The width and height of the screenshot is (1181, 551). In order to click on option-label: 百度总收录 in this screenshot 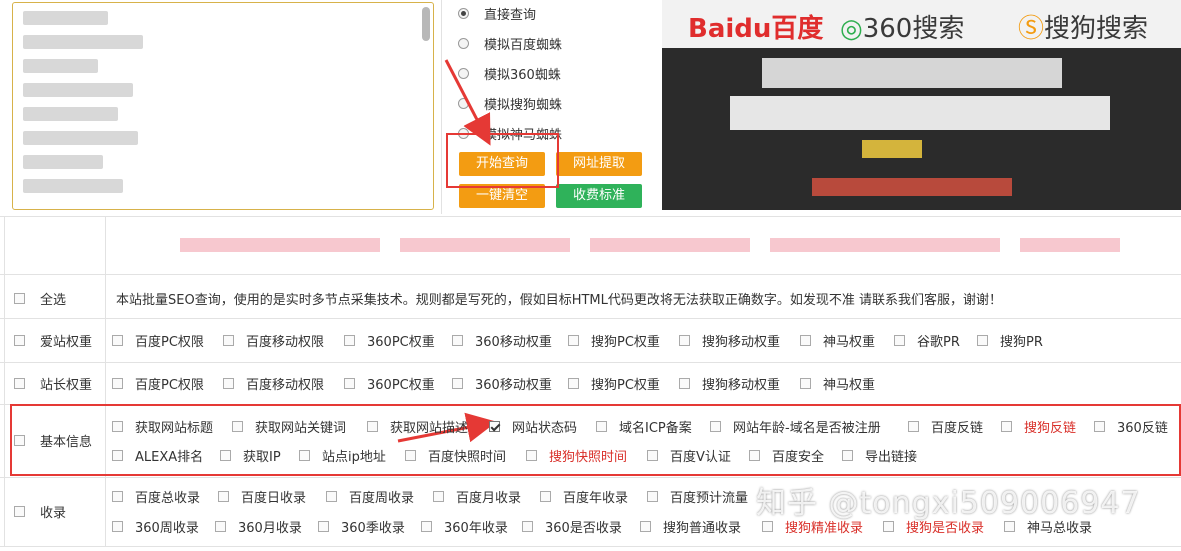, I will do `click(168, 498)`.